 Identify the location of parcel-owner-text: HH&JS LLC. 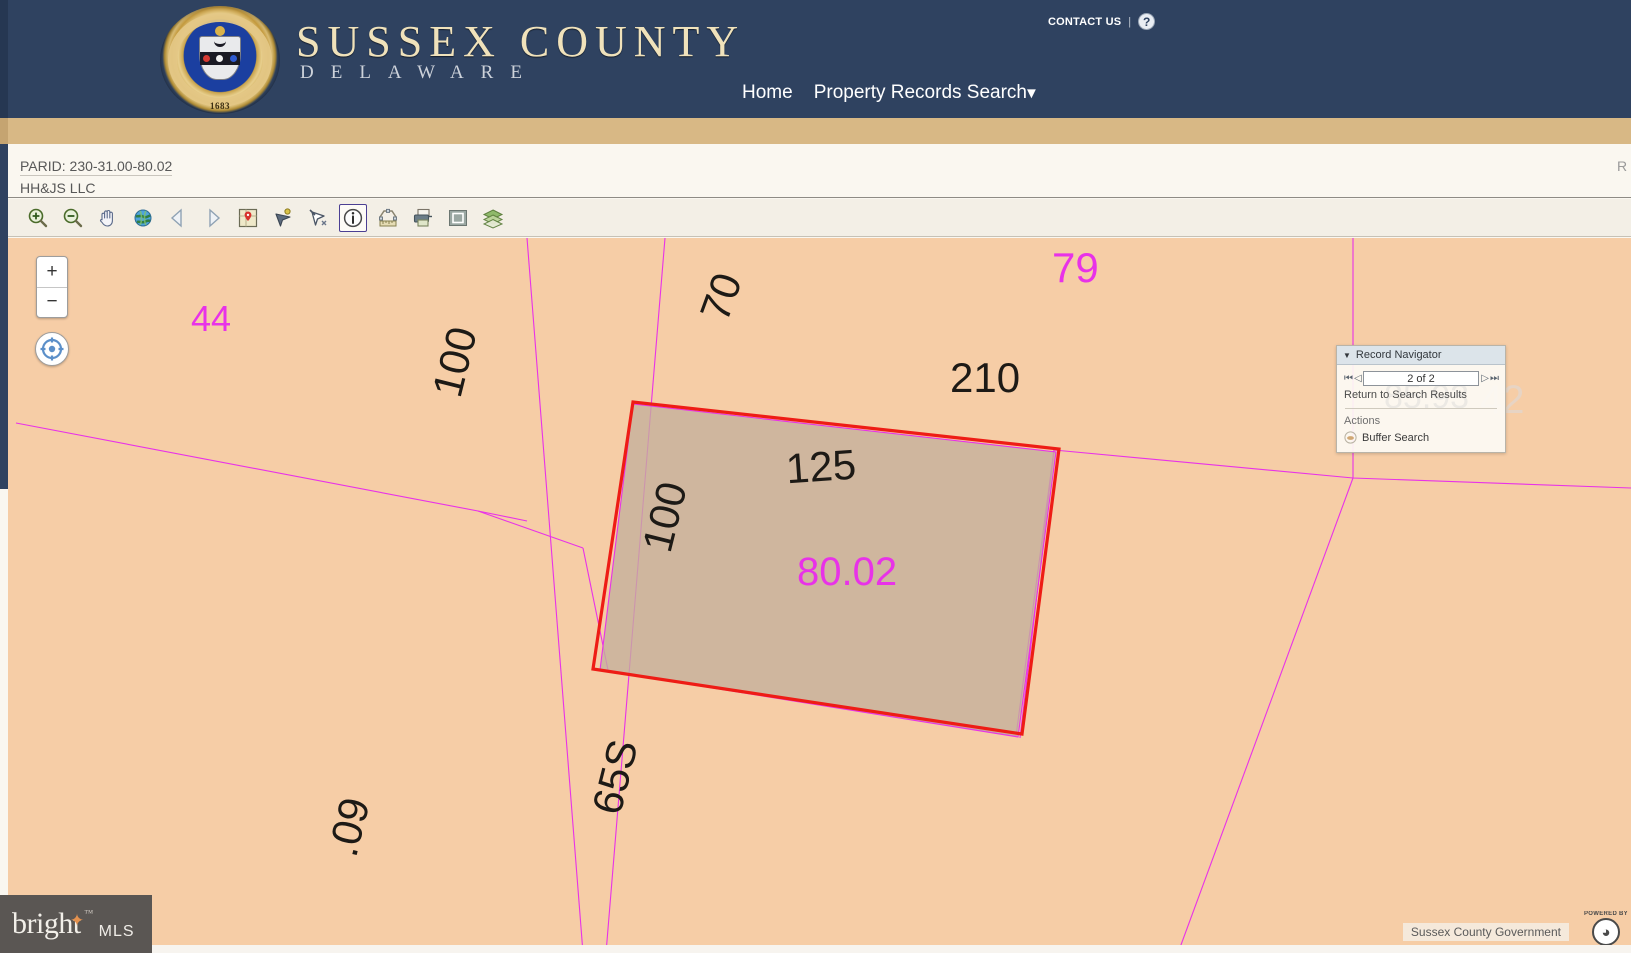
(58, 188).